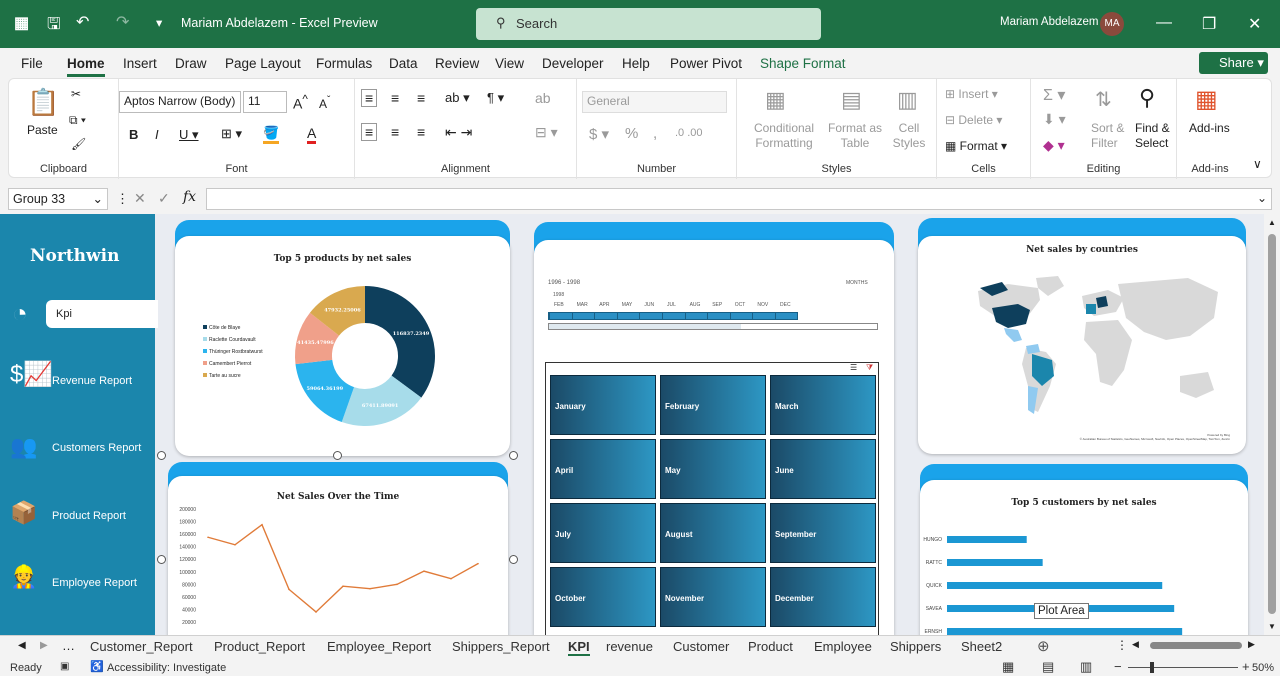  I want to click on paste-button: Paste, so click(42, 130).